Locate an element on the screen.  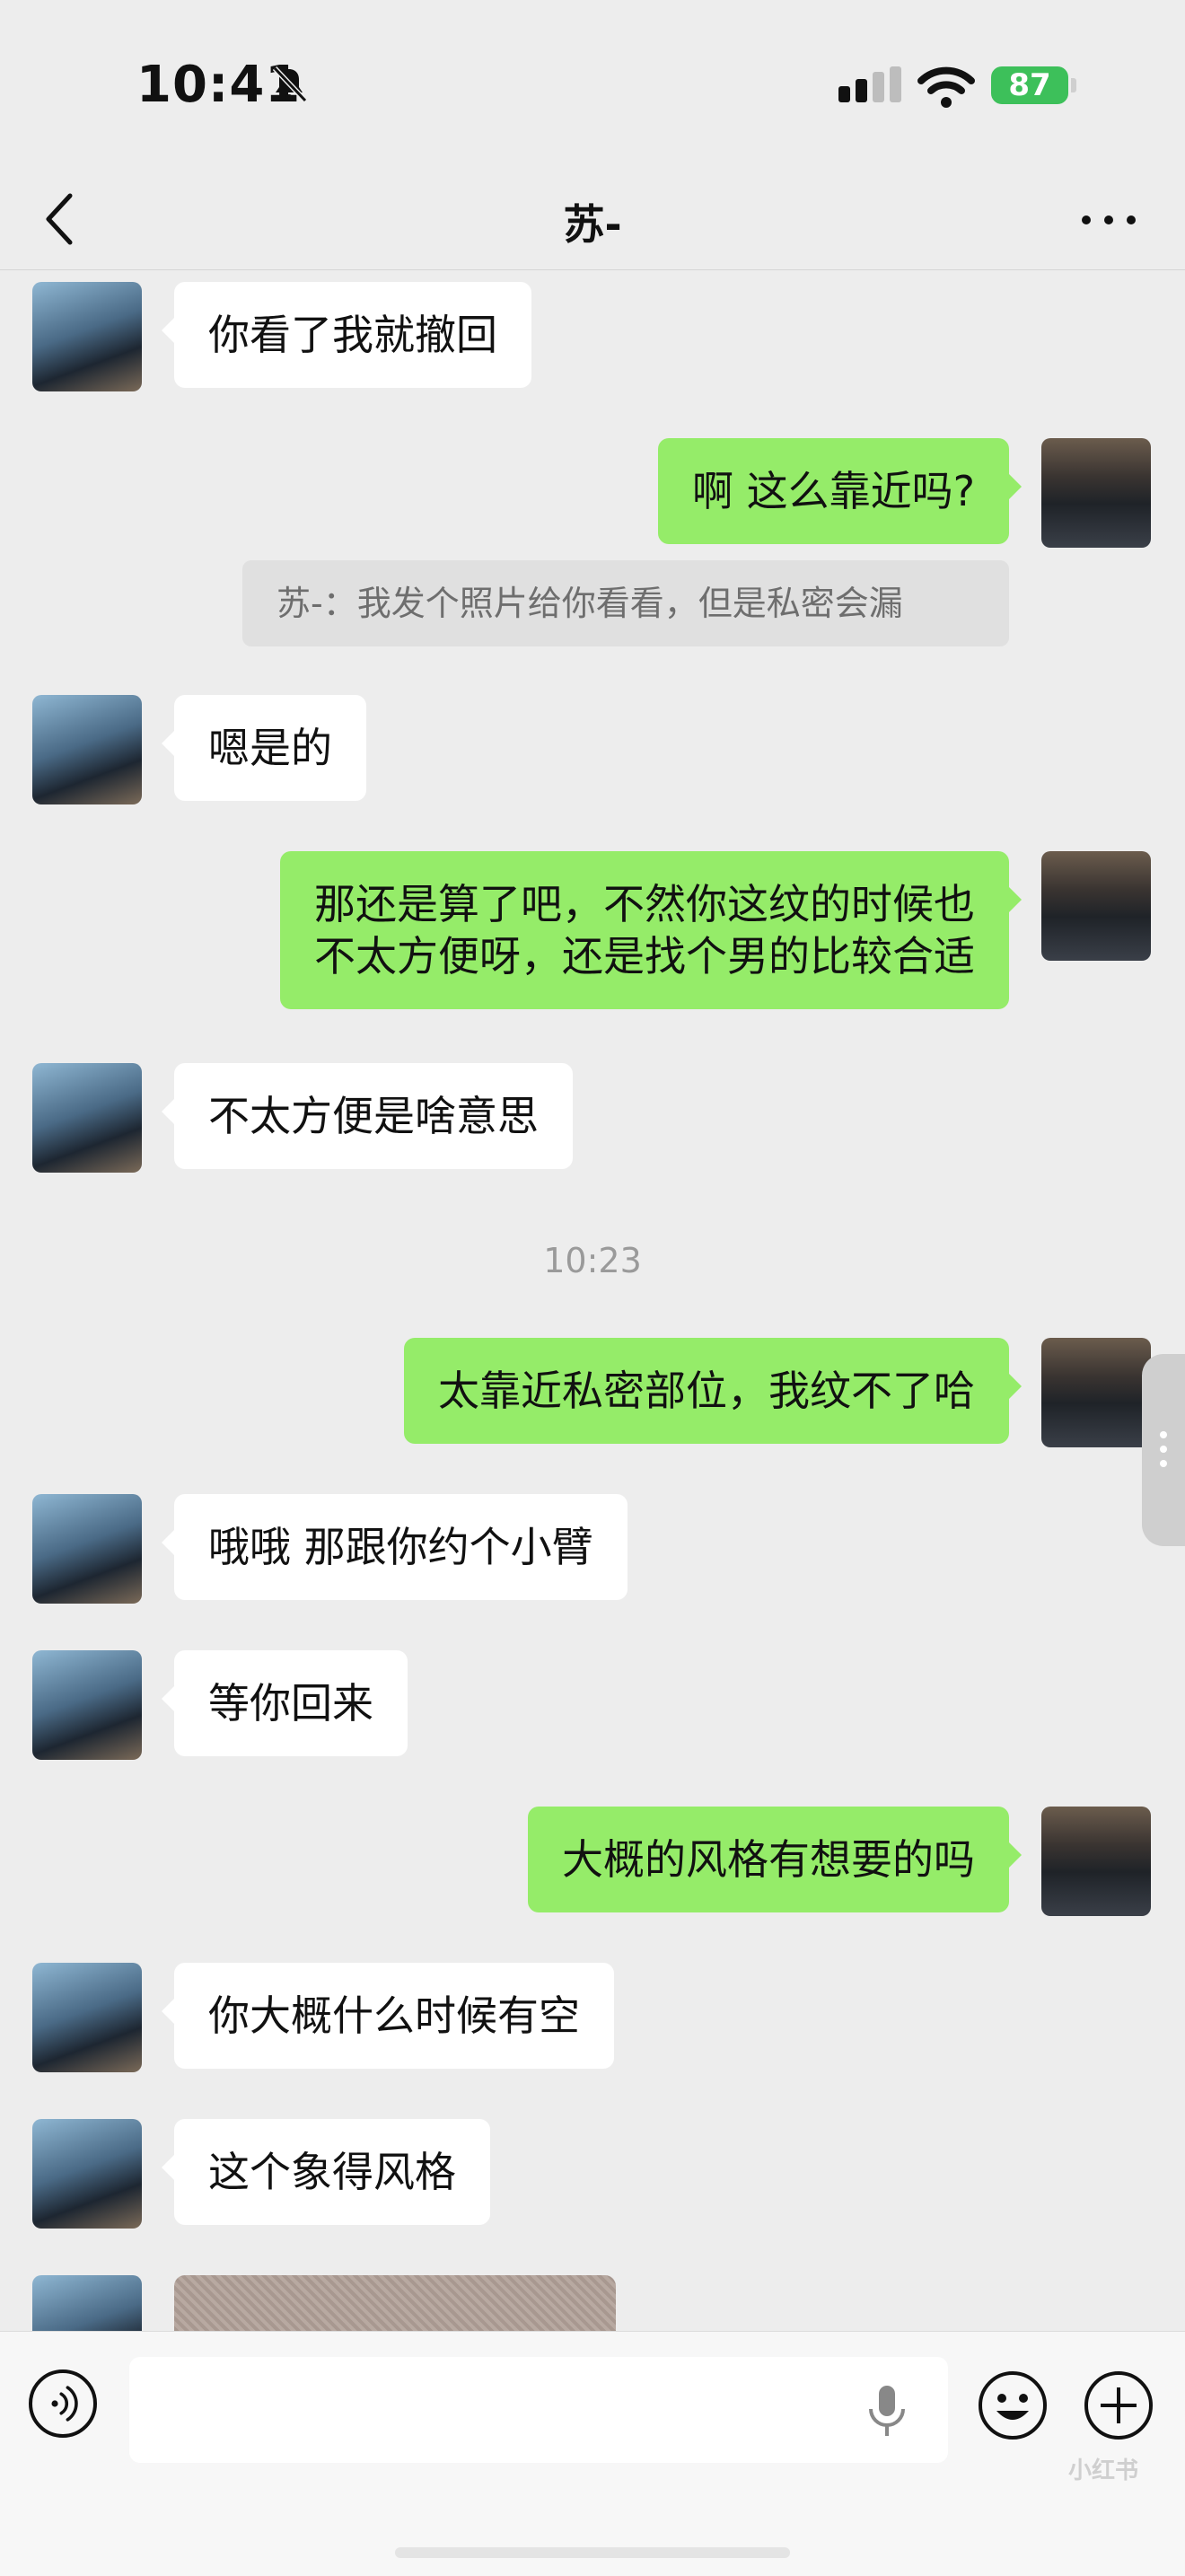
message-bubble-received: 不太方便是啥意思 is located at coordinates (367, 1116).